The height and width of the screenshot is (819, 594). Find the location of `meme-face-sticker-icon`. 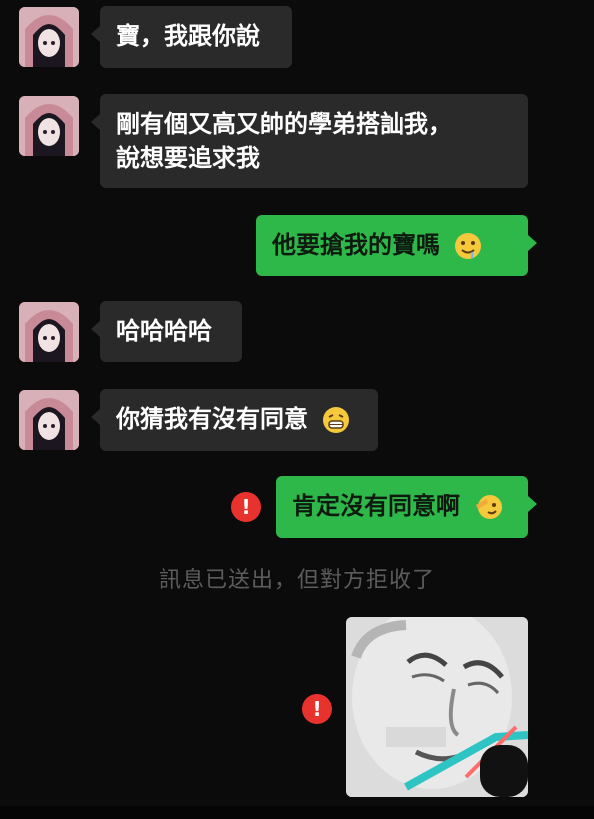

meme-face-sticker-icon is located at coordinates (437, 707).